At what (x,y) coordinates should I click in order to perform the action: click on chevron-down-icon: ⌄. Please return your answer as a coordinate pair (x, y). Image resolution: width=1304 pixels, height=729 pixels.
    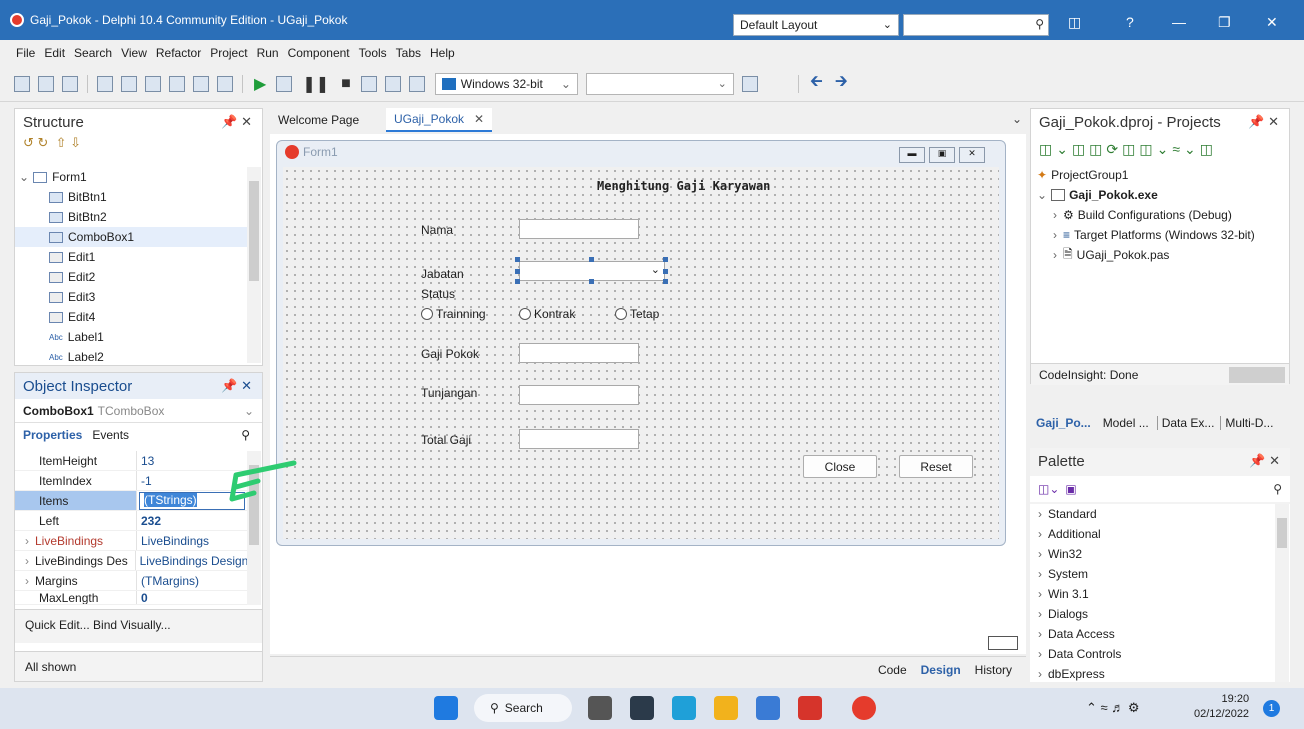
    Looking at the image, I should click on (1017, 119).